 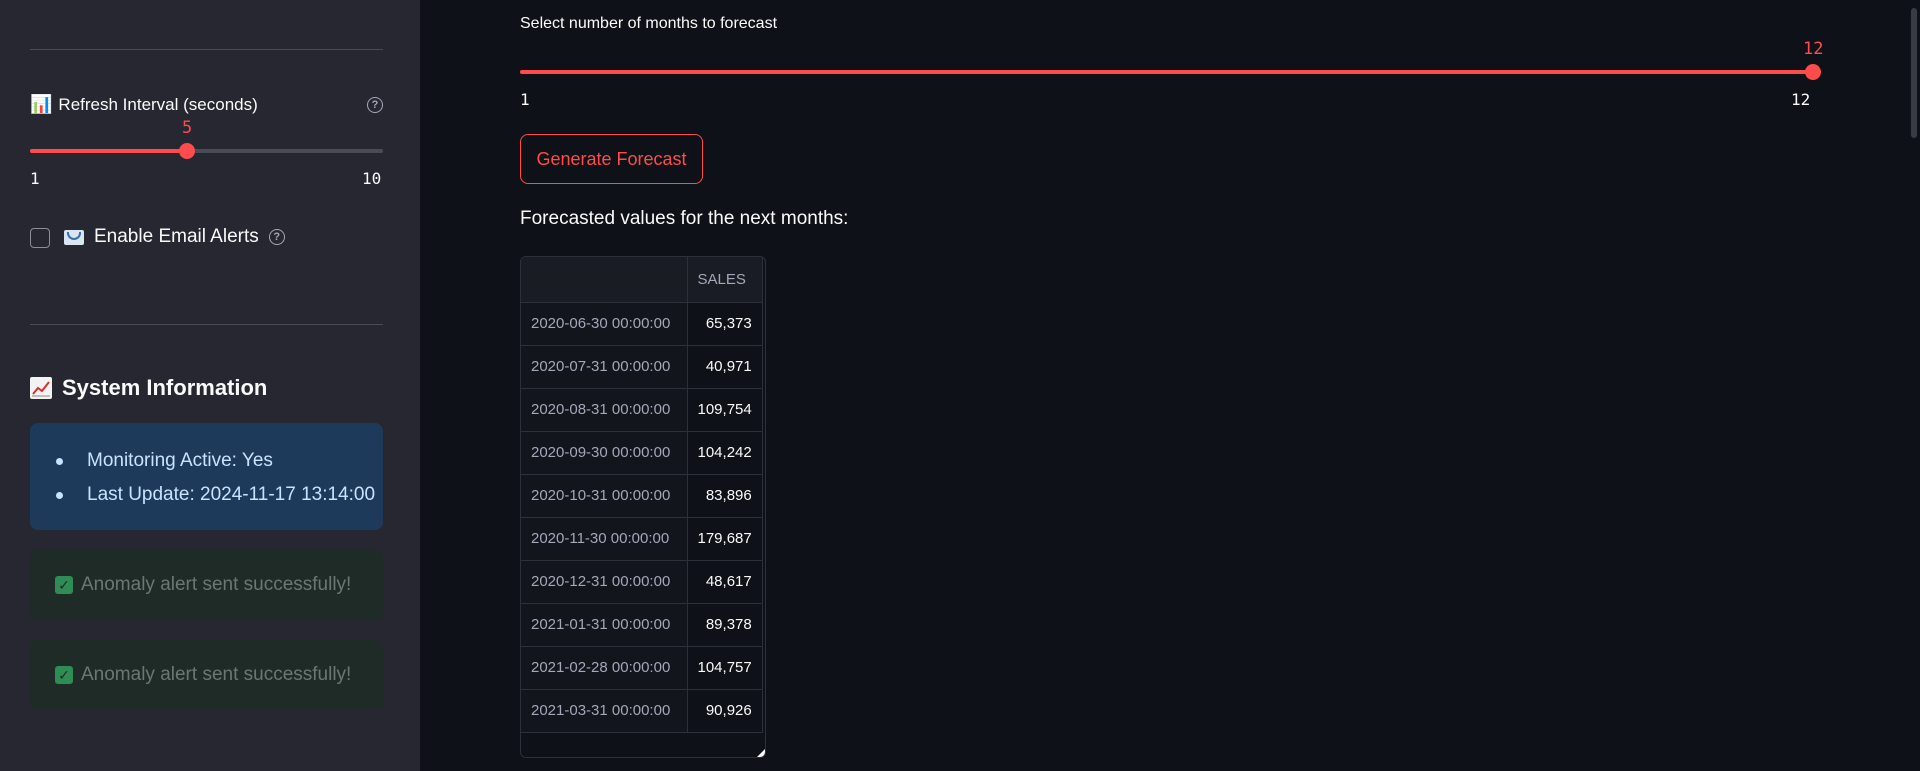 I want to click on email-alerts-label-row: Enable Email Alerts ?, so click(x=174, y=237).